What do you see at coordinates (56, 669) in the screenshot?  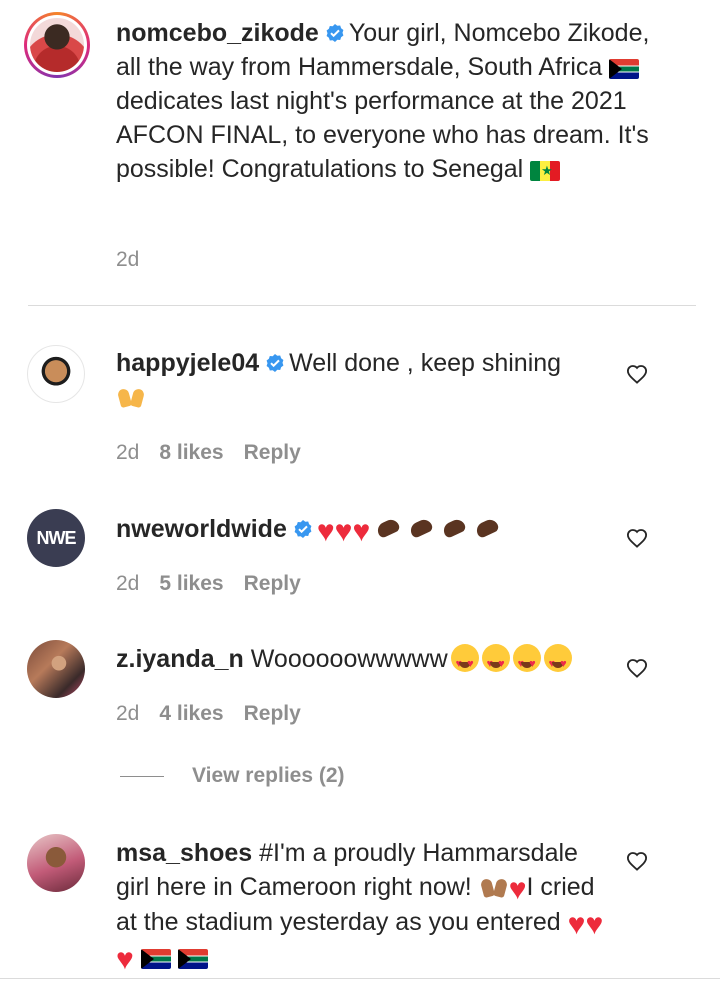 I see `avatar-z-iyanda-n` at bounding box center [56, 669].